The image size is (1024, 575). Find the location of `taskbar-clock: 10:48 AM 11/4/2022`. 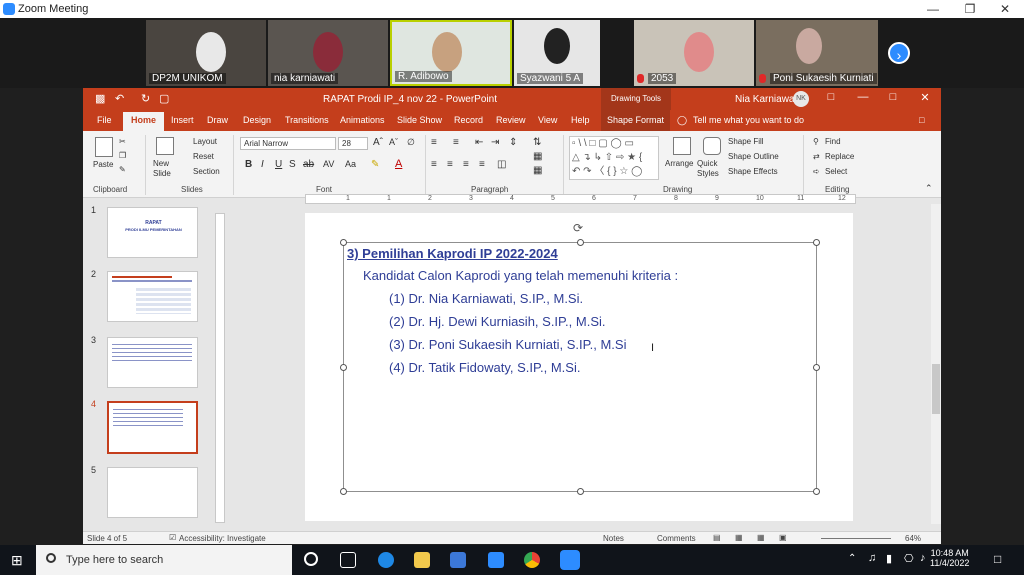

taskbar-clock: 10:48 AM 11/4/2022 is located at coordinates (949, 558).